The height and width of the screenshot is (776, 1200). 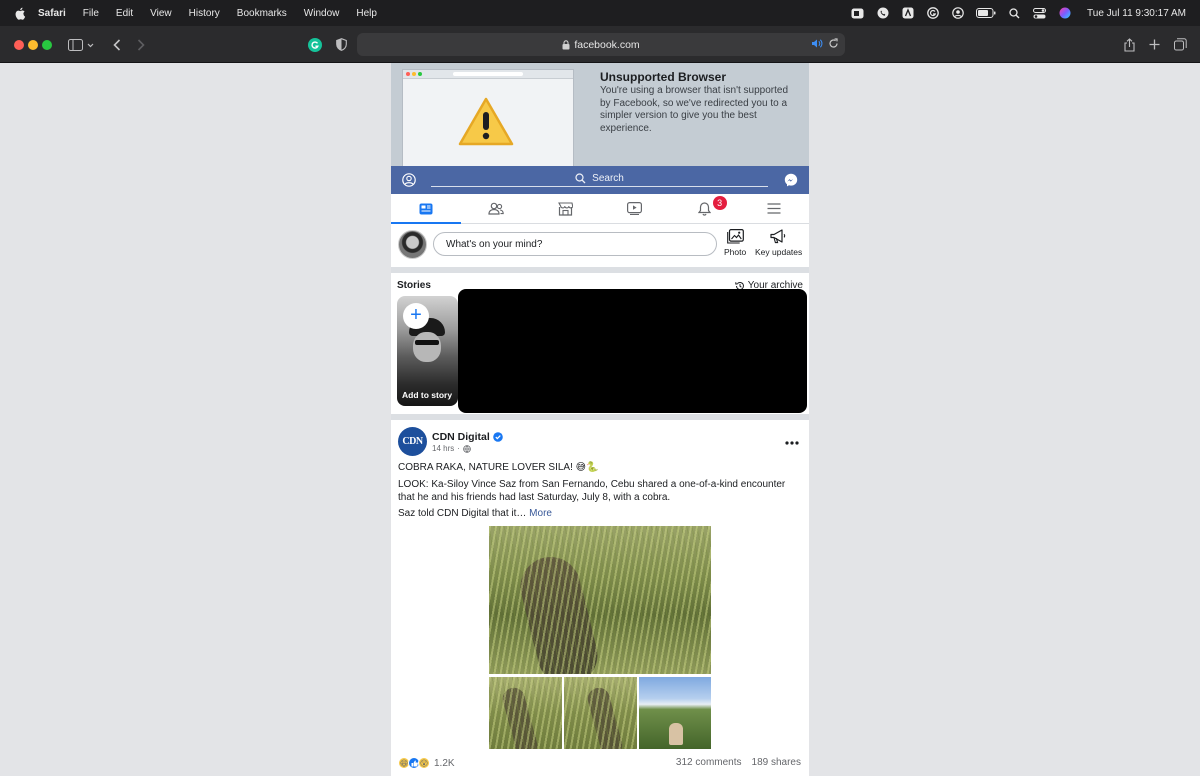 I want to click on photo-icon, so click(x=735, y=236).